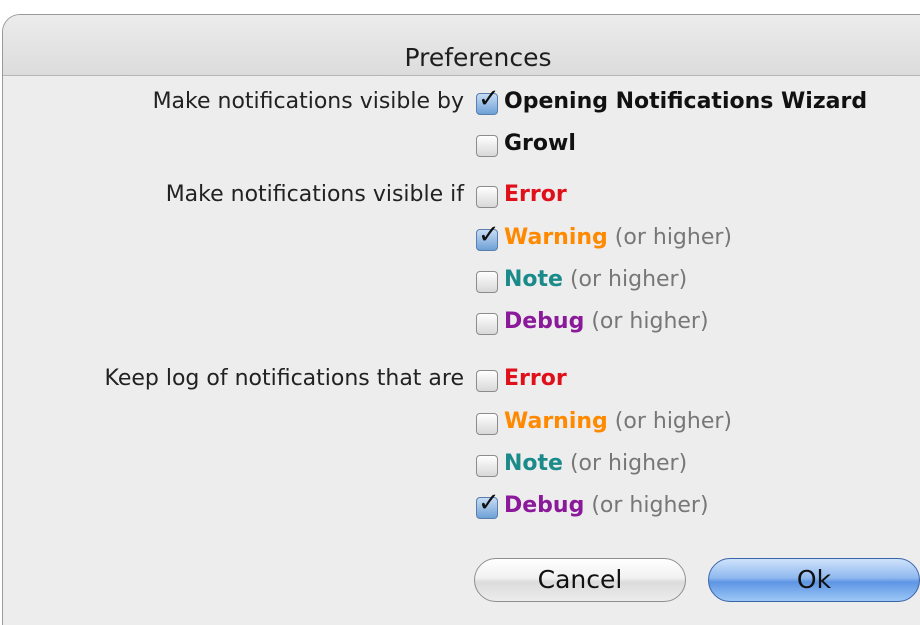  What do you see at coordinates (595, 279) in the screenshot?
I see `visible-if-note-label: Note (or higher)` at bounding box center [595, 279].